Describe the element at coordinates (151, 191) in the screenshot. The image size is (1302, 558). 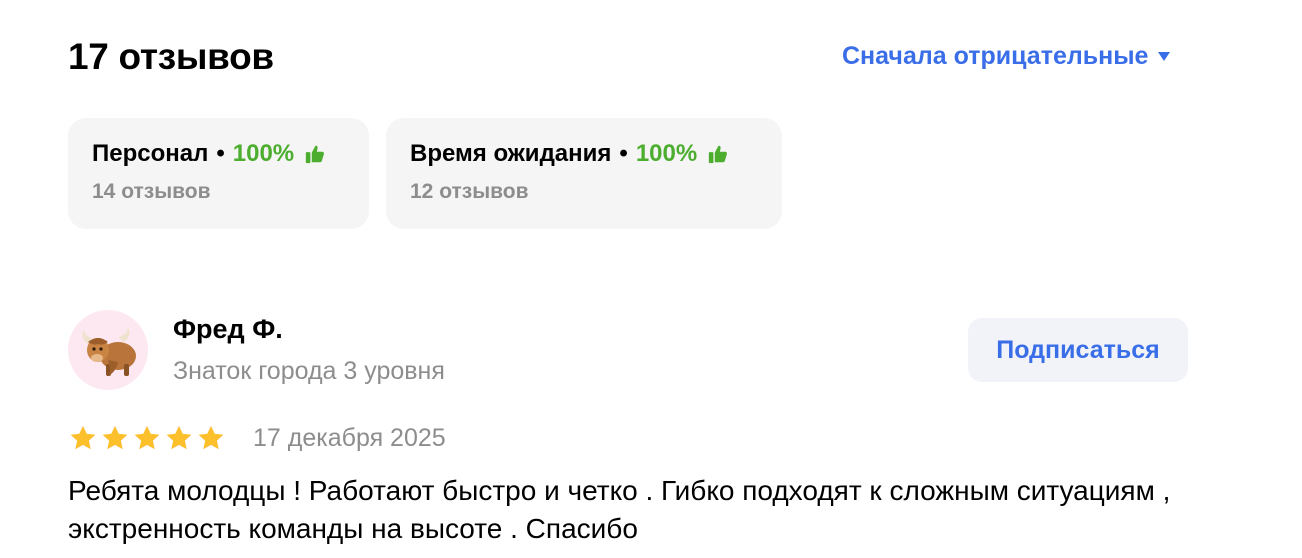
I see `aspect-count: 14 отзывов` at that location.